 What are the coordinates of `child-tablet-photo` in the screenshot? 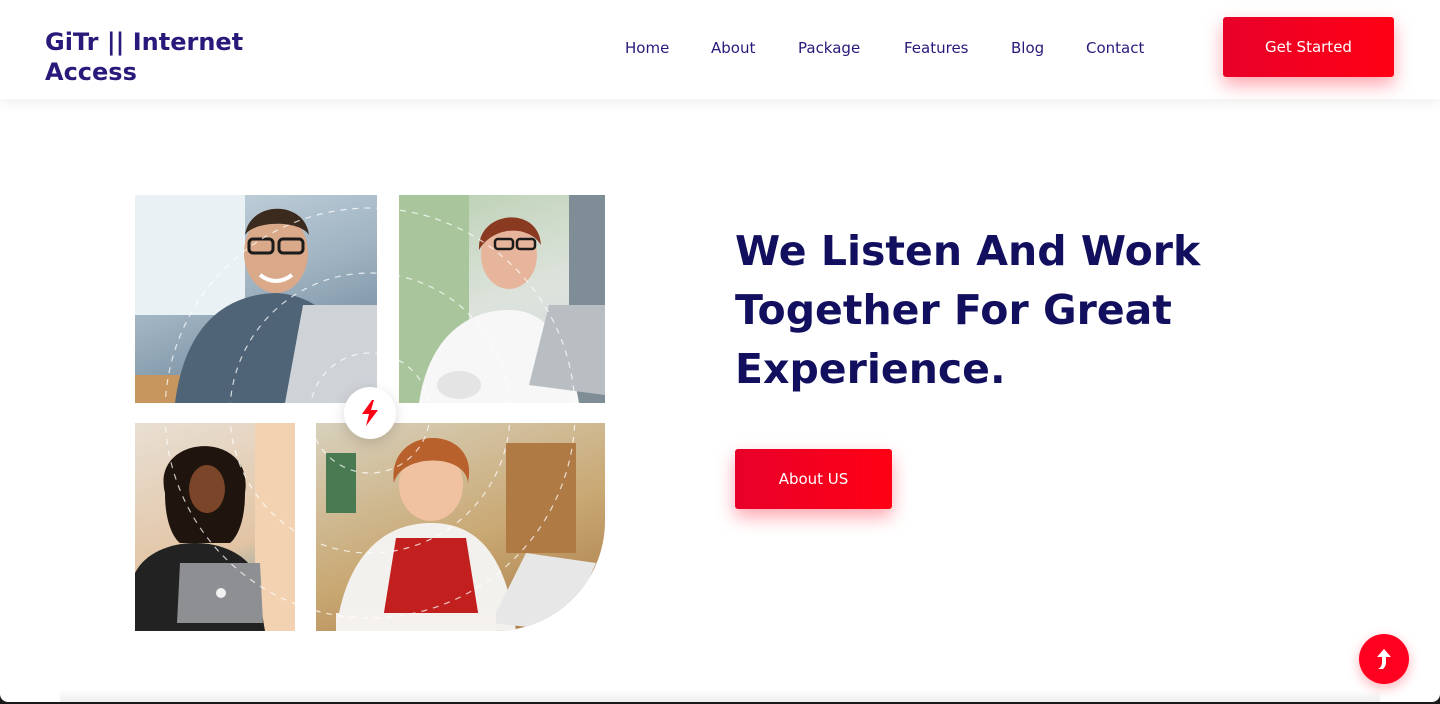 It's located at (460, 527).